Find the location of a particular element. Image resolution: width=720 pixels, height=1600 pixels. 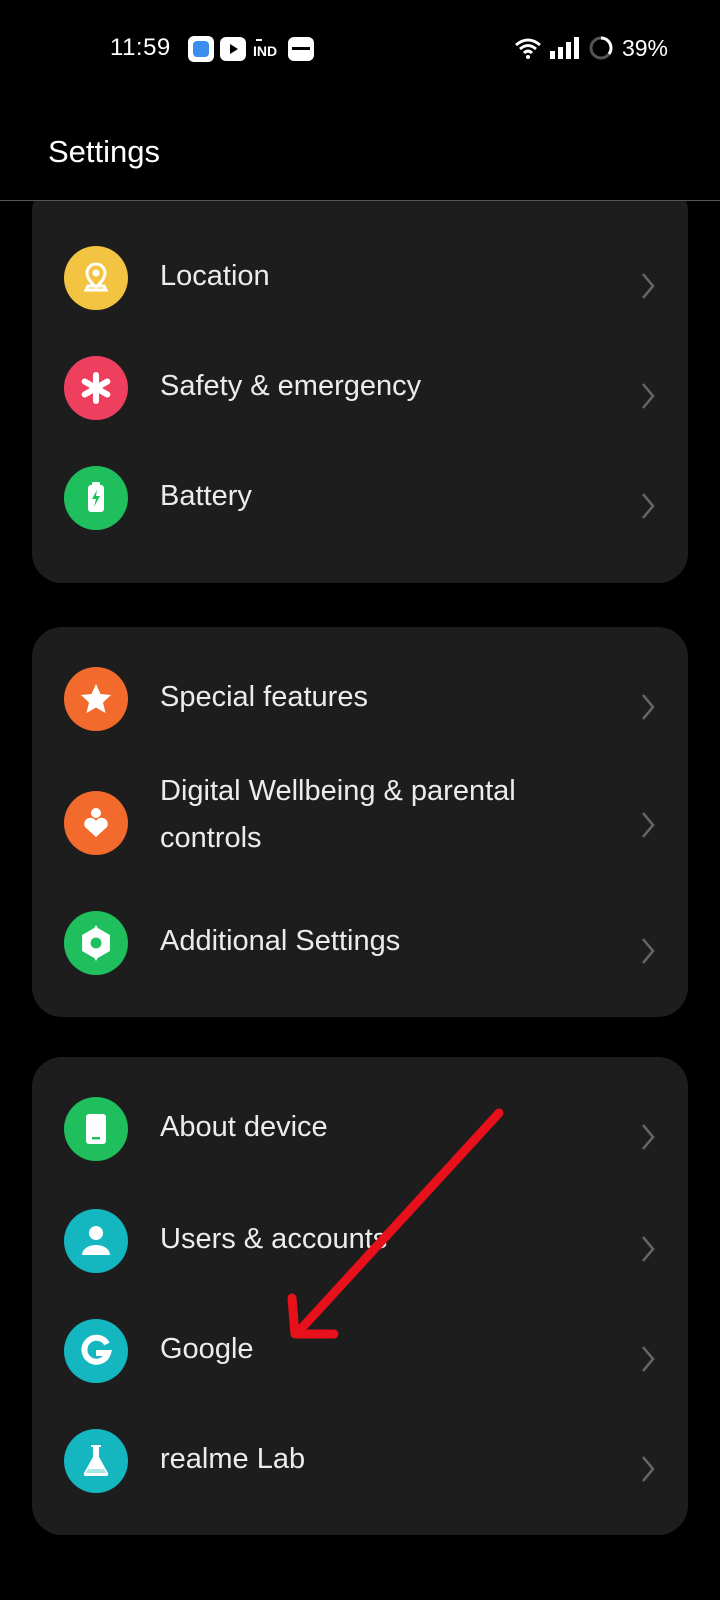

item-label: Google is located at coordinates (207, 1349).